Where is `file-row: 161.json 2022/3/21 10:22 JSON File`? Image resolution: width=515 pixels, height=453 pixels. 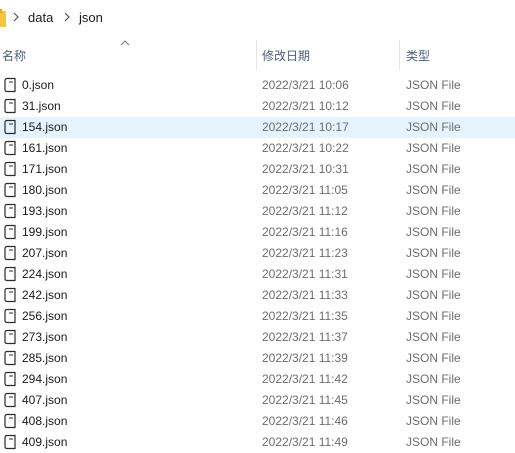
file-row: 161.json 2022/3/21 10:22 JSON File is located at coordinates (257, 148).